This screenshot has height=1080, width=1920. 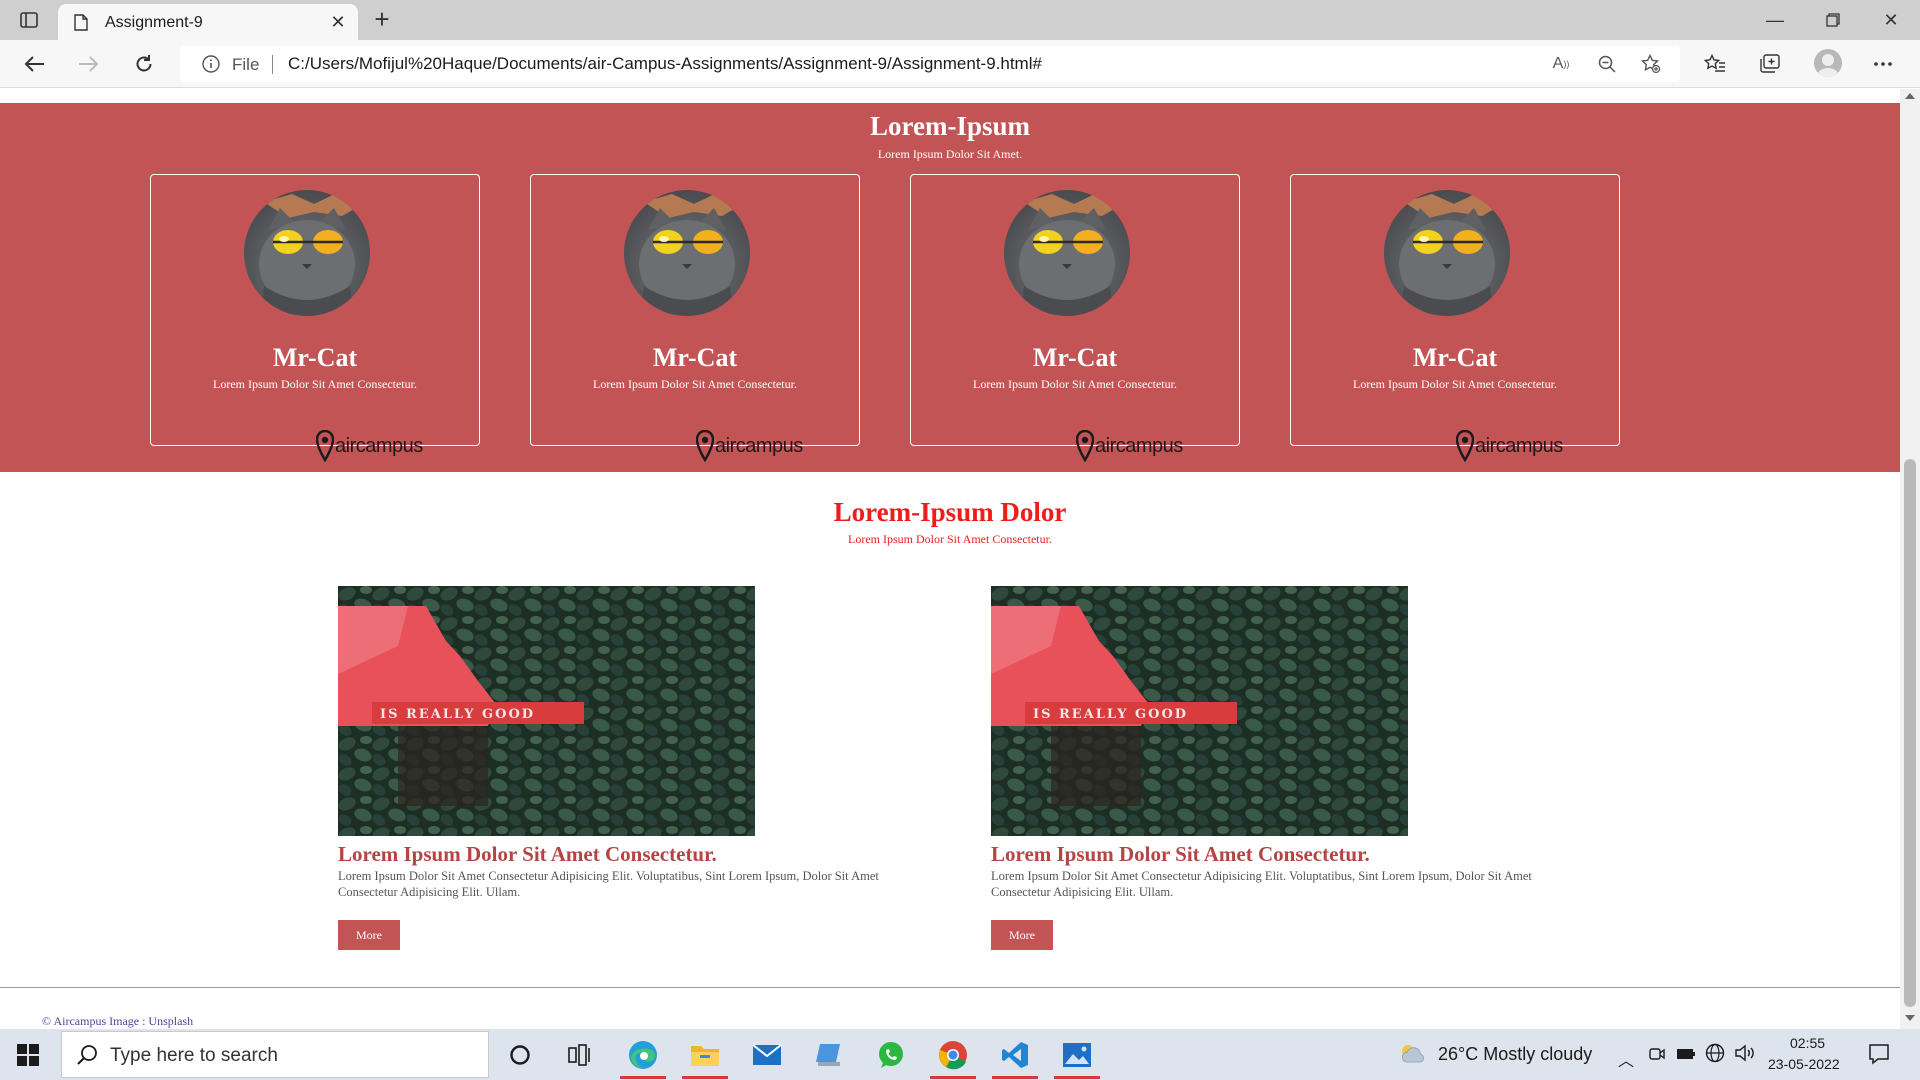 What do you see at coordinates (891, 1055) in the screenshot?
I see `whatsapp-icon` at bounding box center [891, 1055].